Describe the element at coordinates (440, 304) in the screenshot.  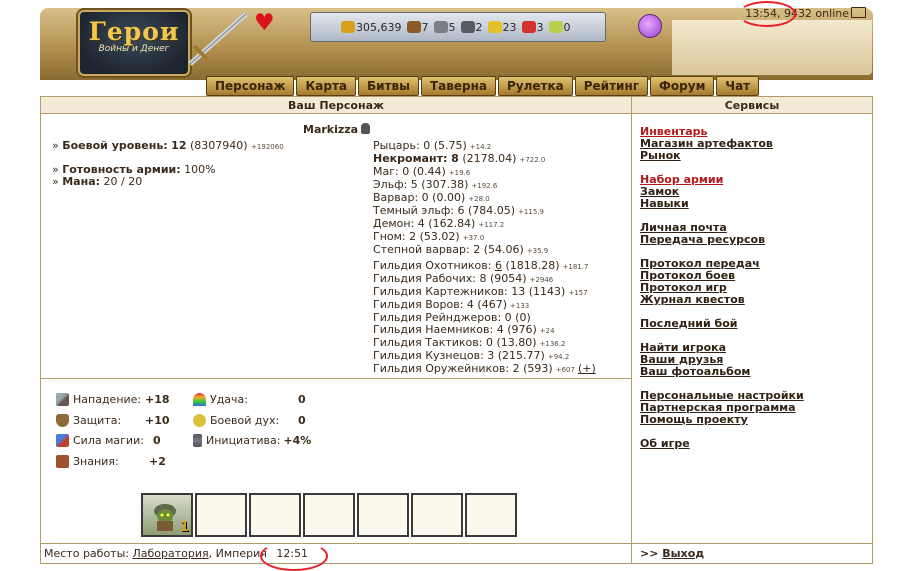
I see `guild-level: Гильдия Воров: 4 (467)` at that location.